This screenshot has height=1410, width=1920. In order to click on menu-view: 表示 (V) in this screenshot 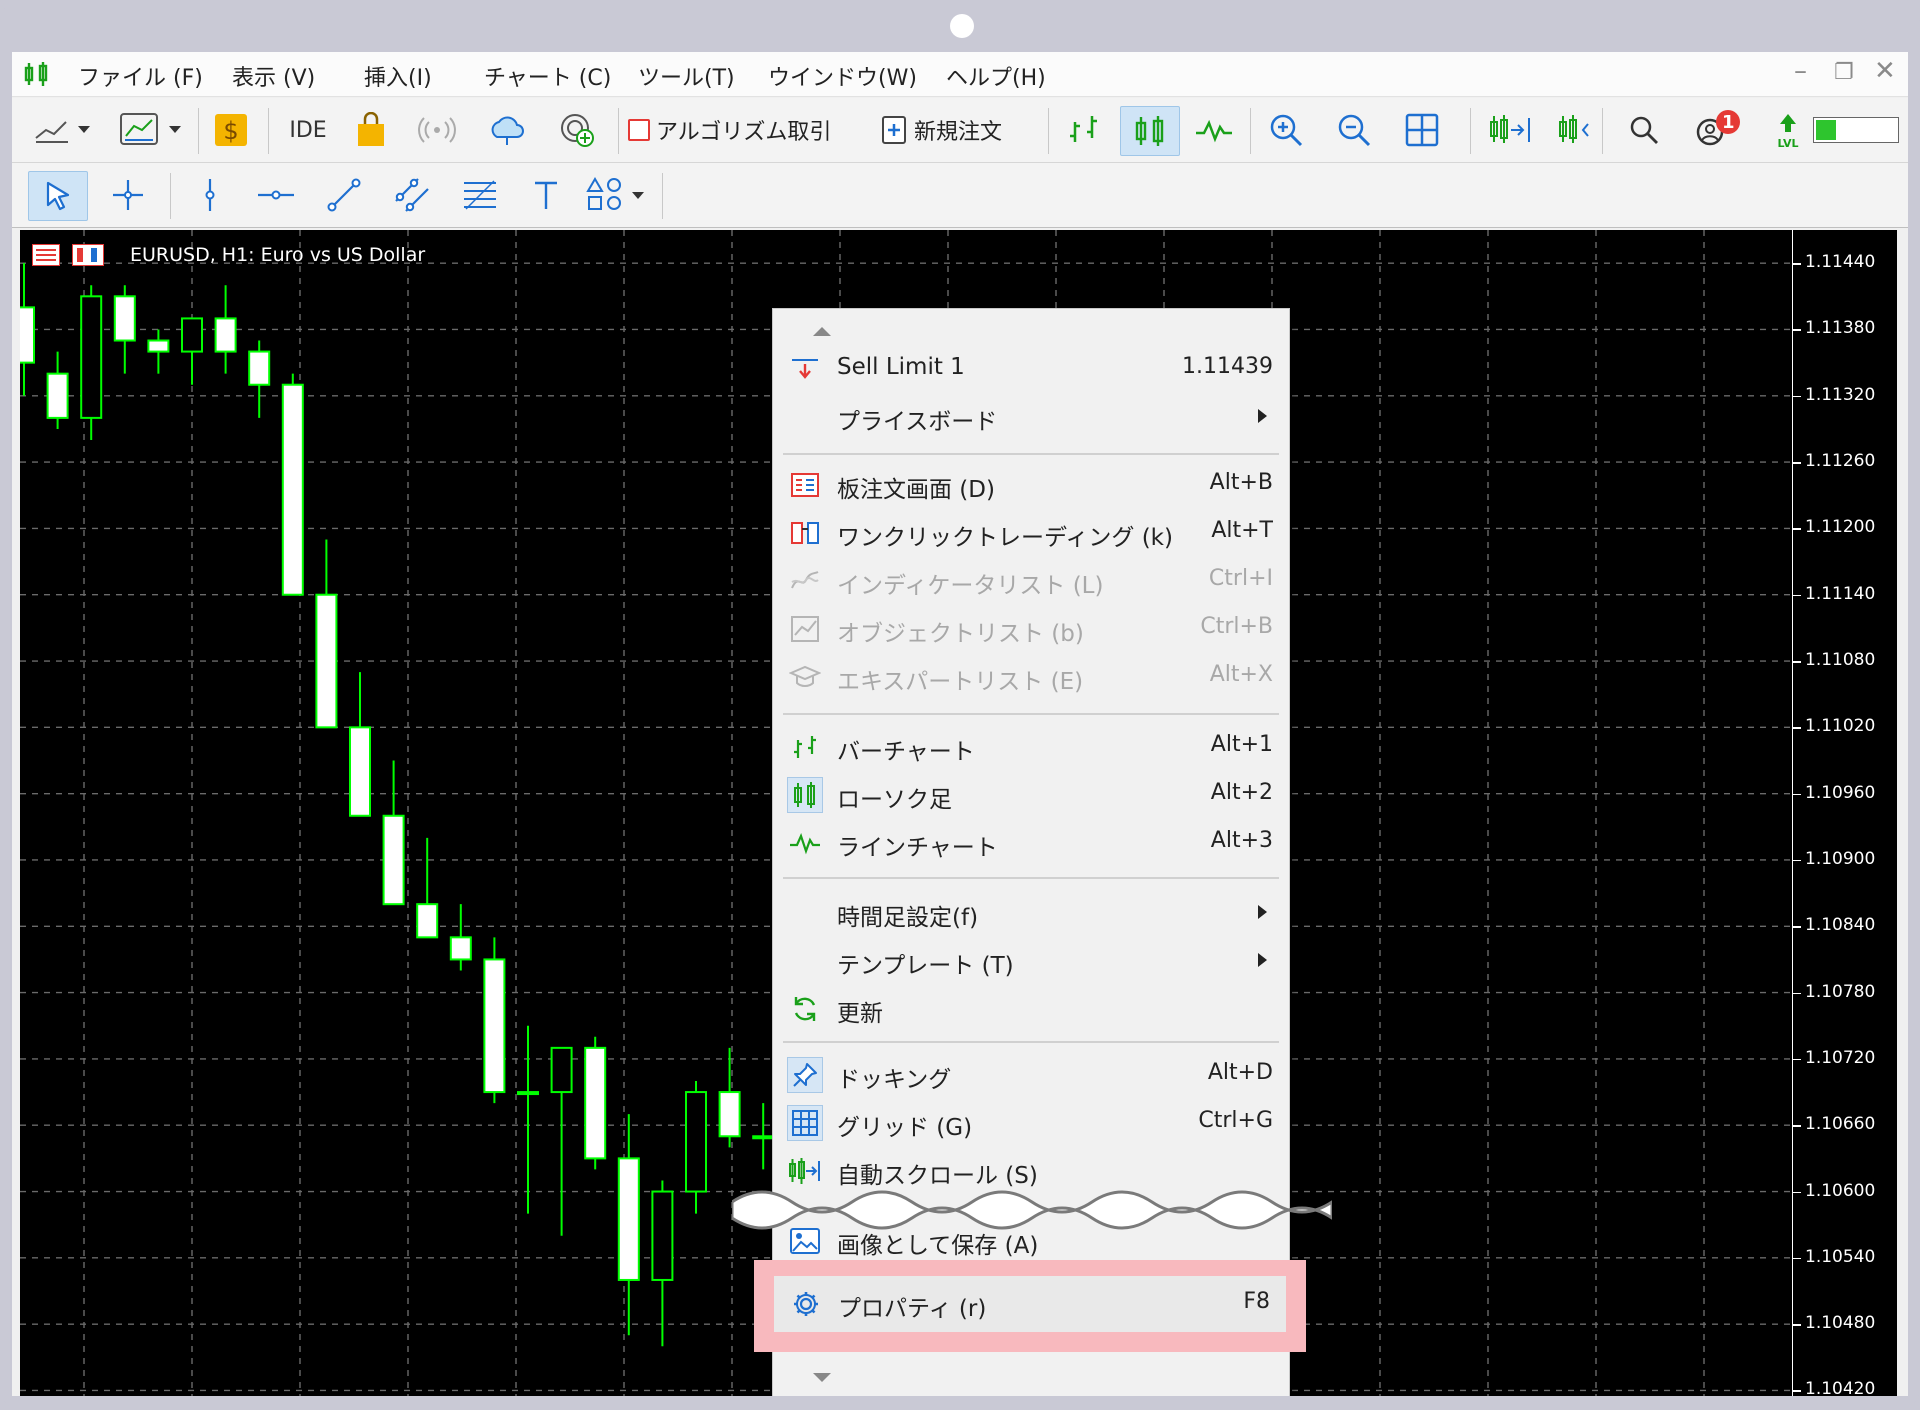, I will do `click(273, 76)`.